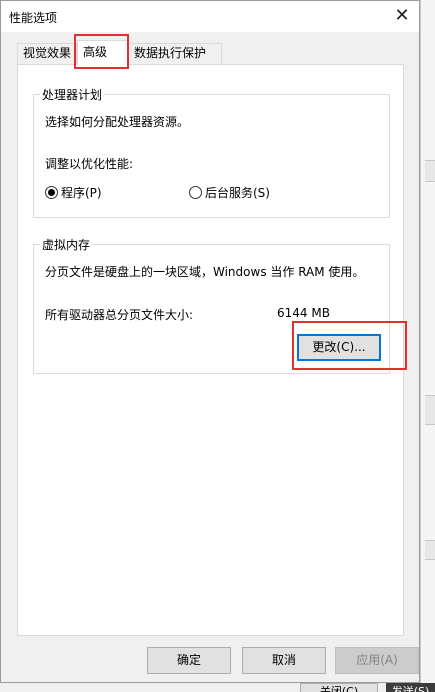 The height and width of the screenshot is (692, 435). What do you see at coordinates (33, 18) in the screenshot?
I see `window-title: 性能选项` at bounding box center [33, 18].